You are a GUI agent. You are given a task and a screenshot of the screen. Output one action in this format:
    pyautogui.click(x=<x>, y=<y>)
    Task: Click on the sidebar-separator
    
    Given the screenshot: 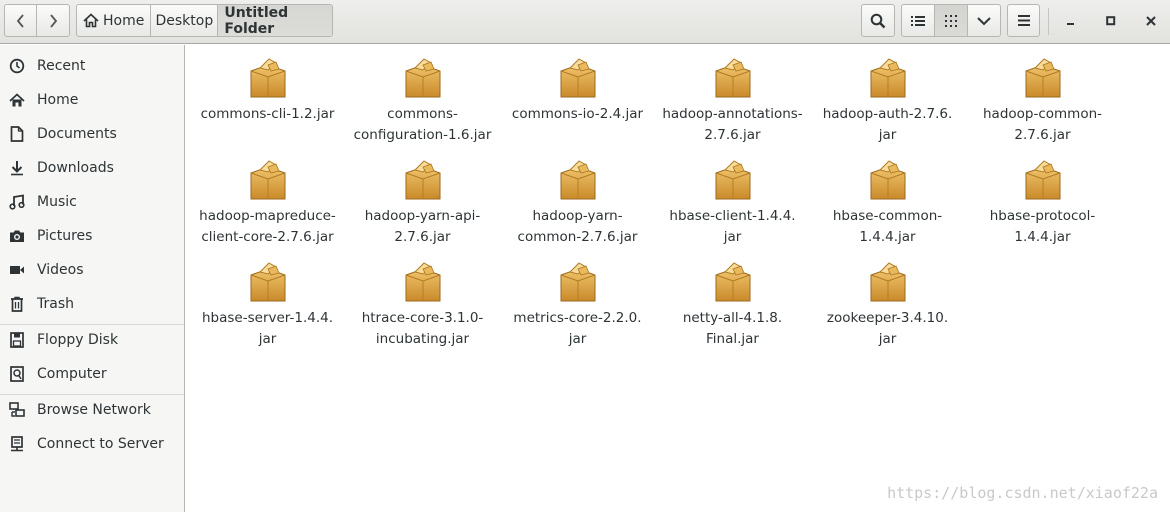 What is the action you would take?
    pyautogui.click(x=92, y=394)
    